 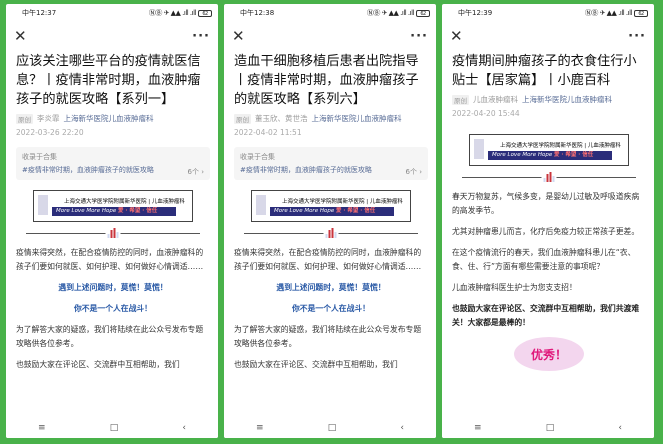 I want to click on paragraph: 也鼓励大家在评论区、交流群中互相帮助，我们共渡难关！大家都是最棒的！, so click(x=546, y=315).